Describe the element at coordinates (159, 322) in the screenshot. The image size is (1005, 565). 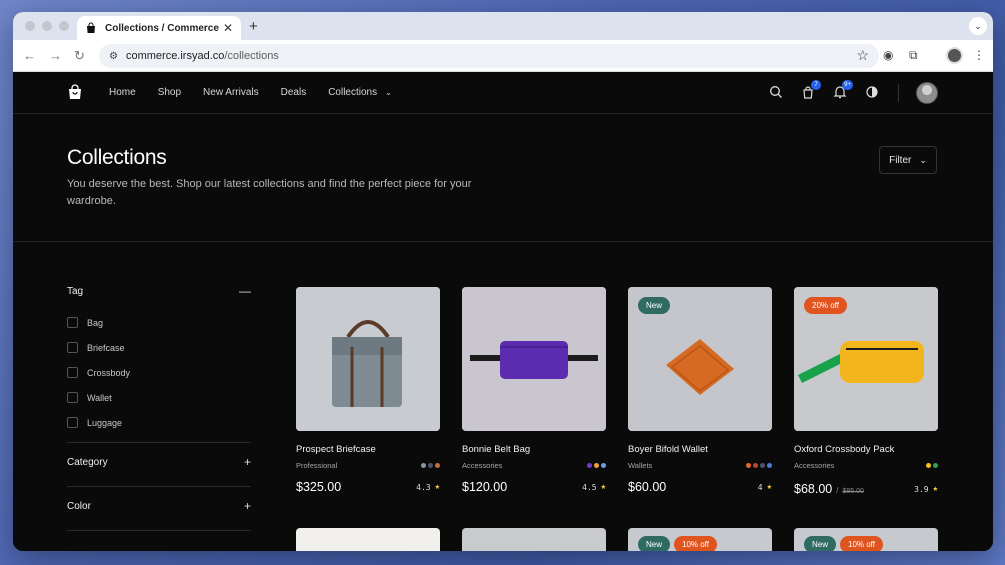
I see `tag-option-bag: Bag` at that location.